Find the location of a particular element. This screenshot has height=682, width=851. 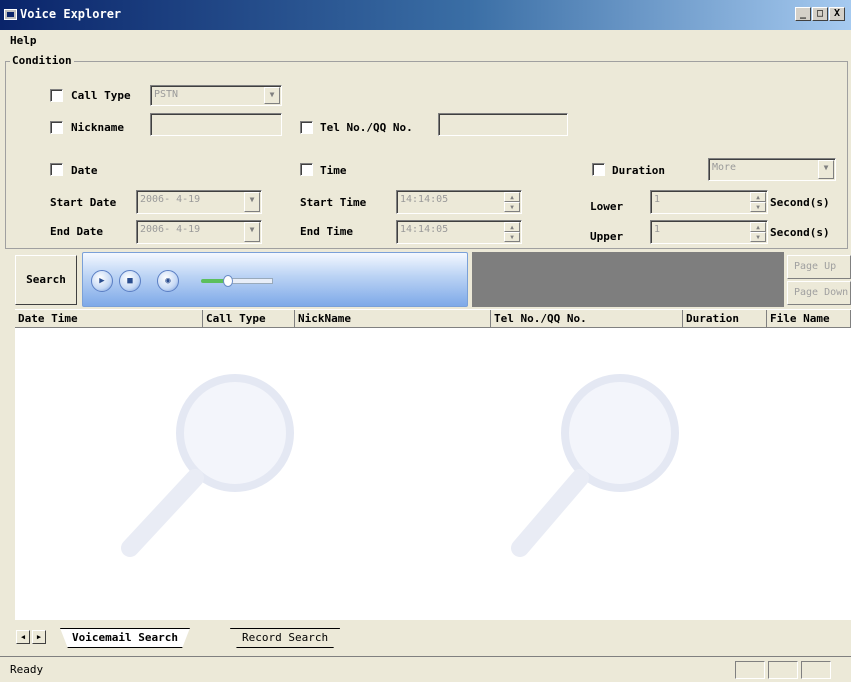

start-date-value: 2006- 4-19 is located at coordinates (170, 199).